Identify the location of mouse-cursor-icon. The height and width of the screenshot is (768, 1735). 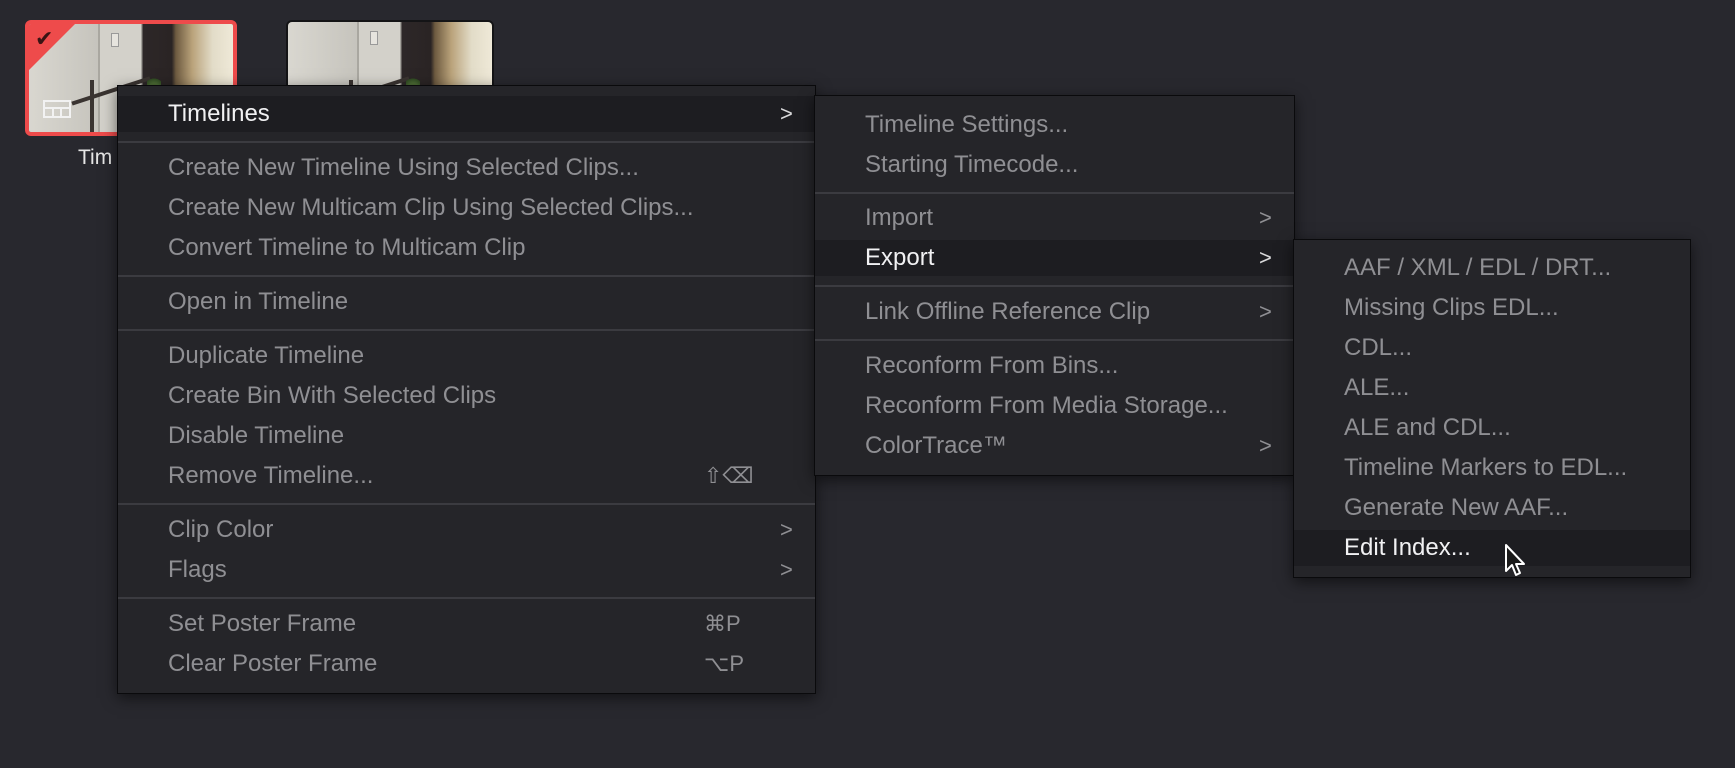
(1515, 560).